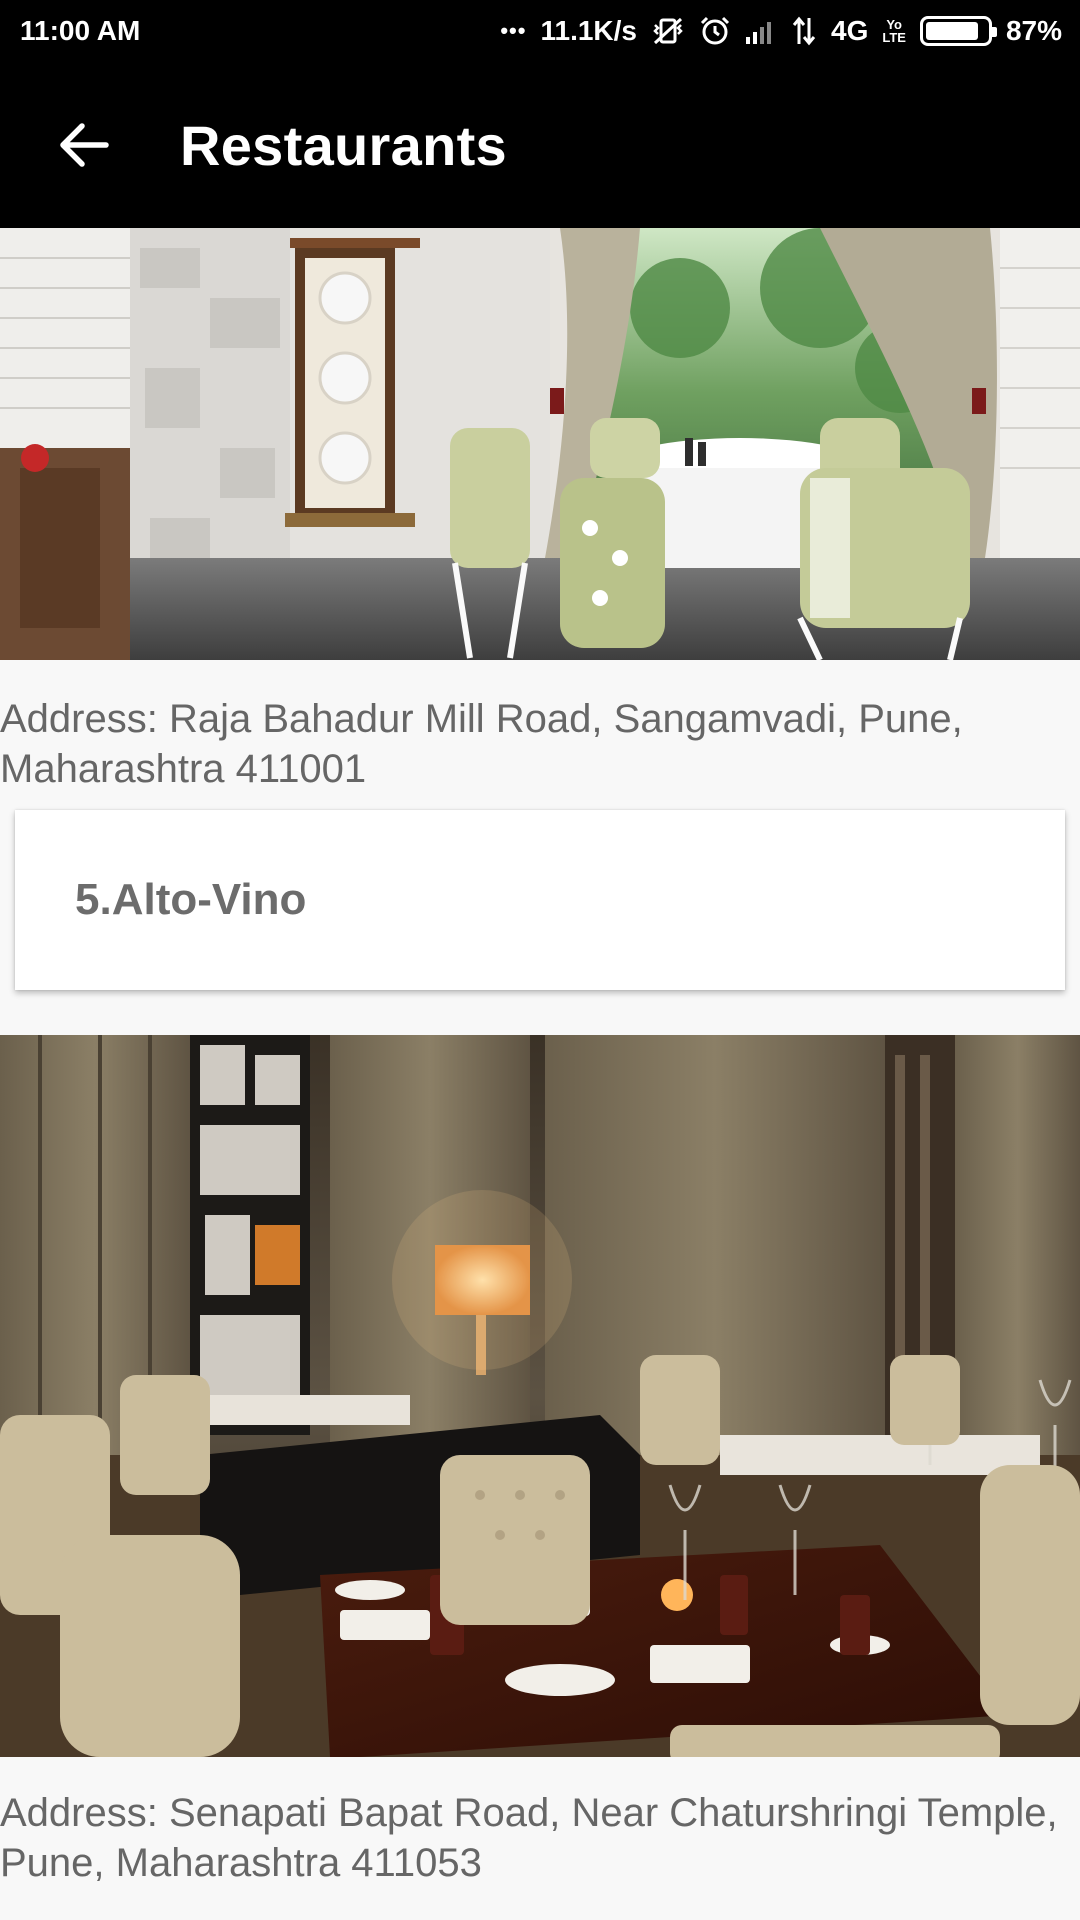  What do you see at coordinates (804, 31) in the screenshot?
I see `data-arrows-icon` at bounding box center [804, 31].